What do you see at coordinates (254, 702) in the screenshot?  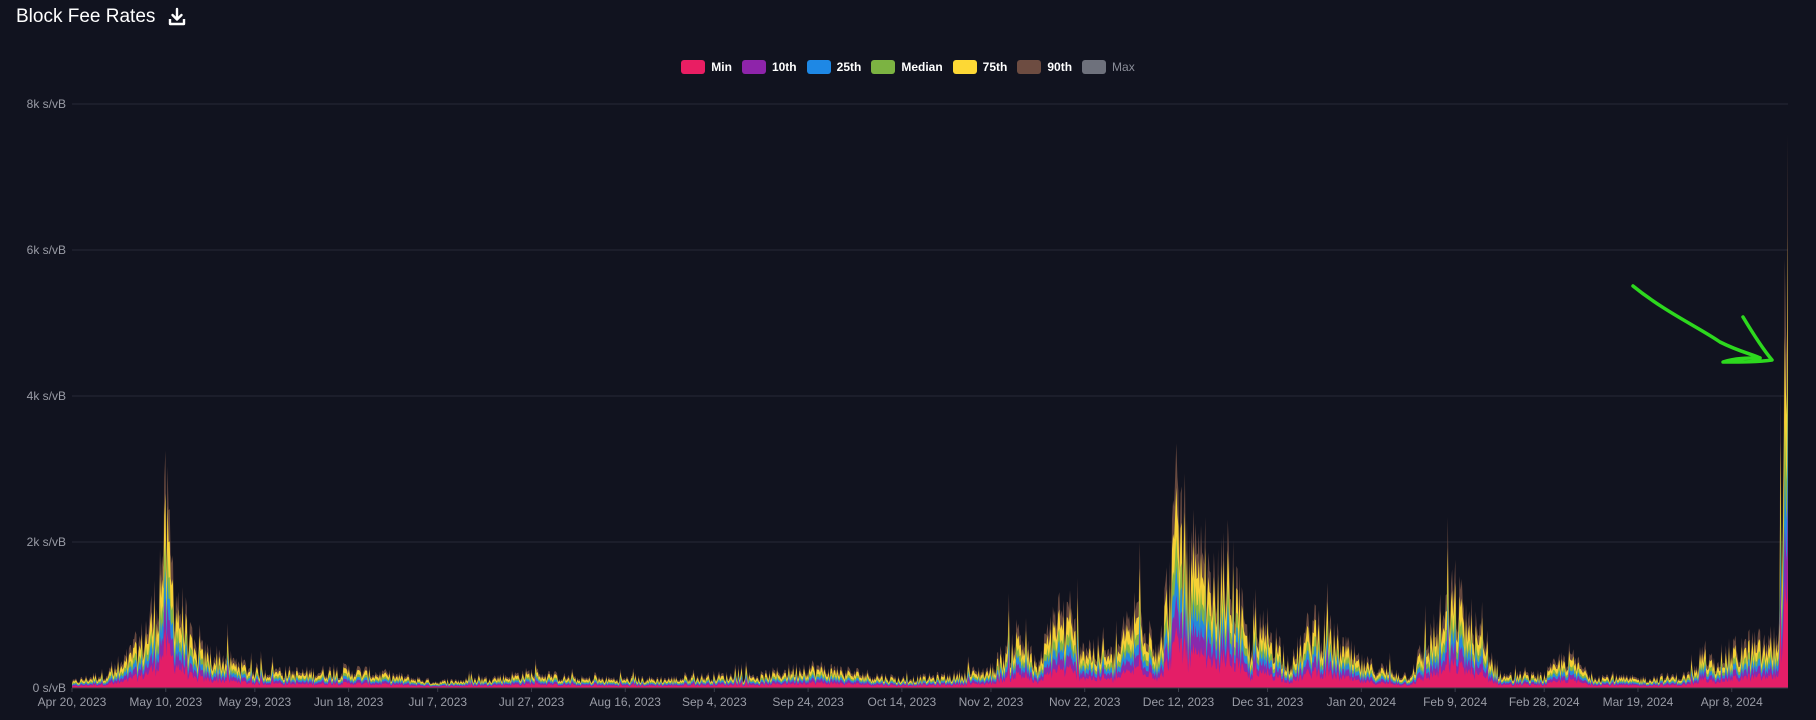 I see `x-tick-label: May 29, 2023` at bounding box center [254, 702].